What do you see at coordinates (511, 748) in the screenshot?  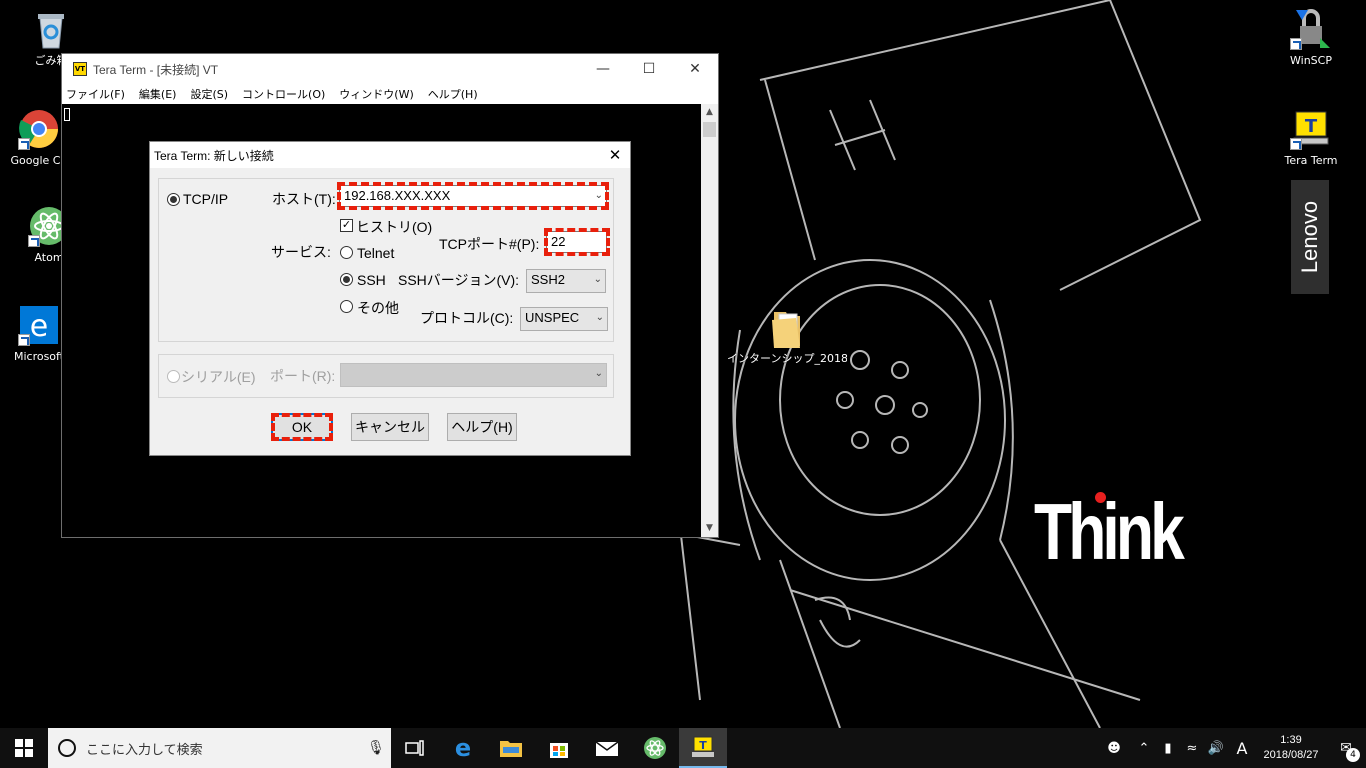 I see `file-explorer-icon` at bounding box center [511, 748].